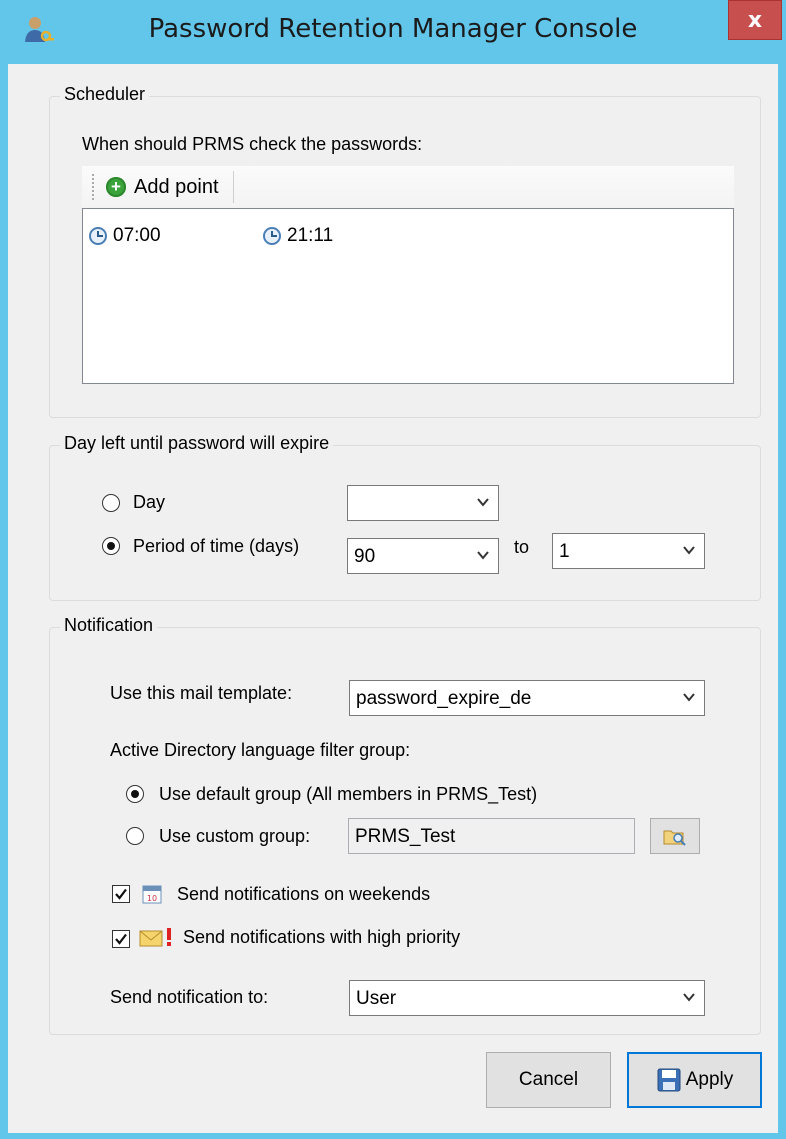  I want to click on period-radio, so click(111, 546).